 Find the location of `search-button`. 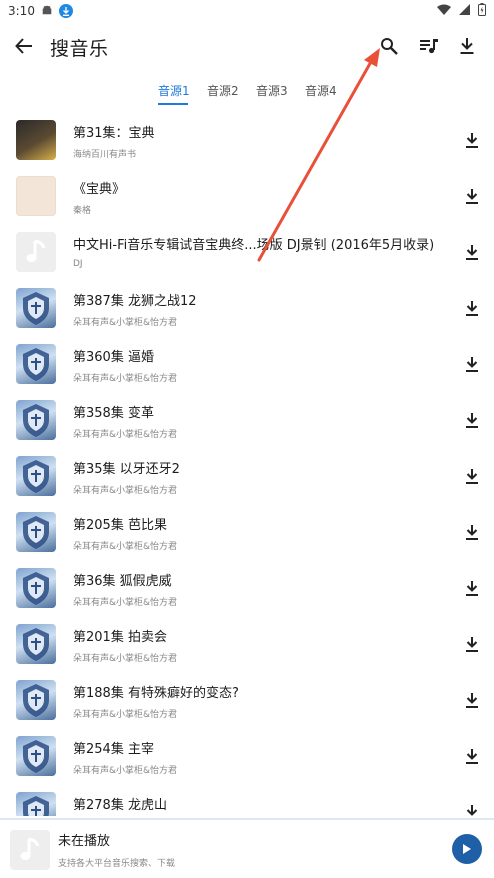

search-button is located at coordinates (389, 46).